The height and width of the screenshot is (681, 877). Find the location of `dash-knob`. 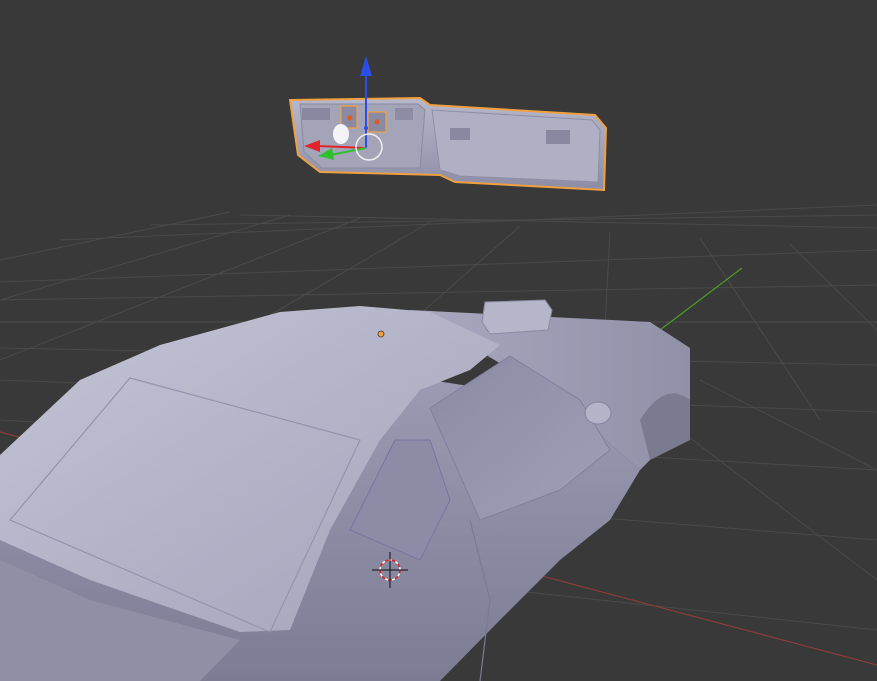

dash-knob is located at coordinates (341, 134).